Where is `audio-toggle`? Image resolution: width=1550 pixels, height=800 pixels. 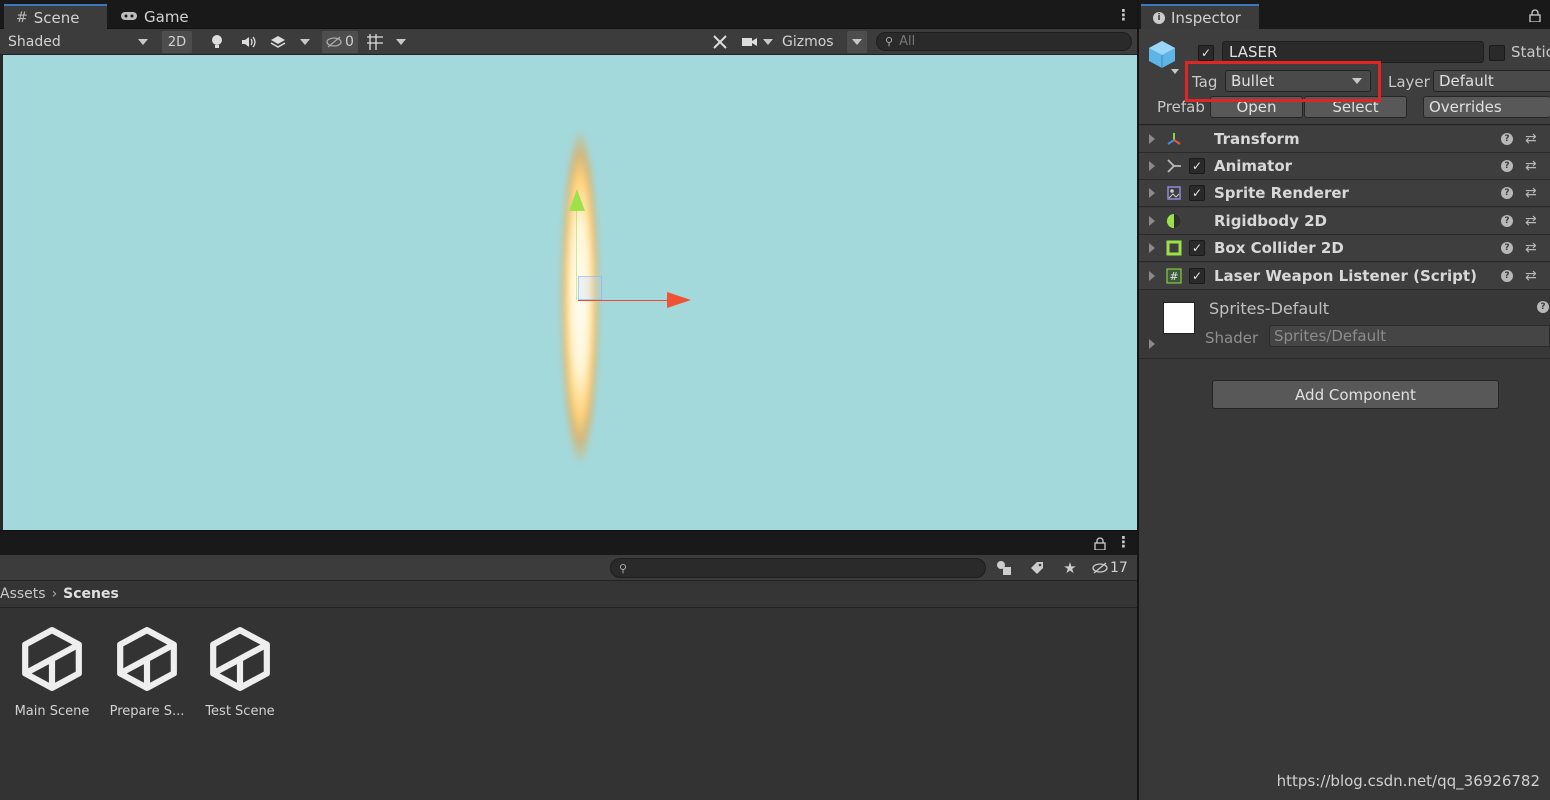 audio-toggle is located at coordinates (249, 42).